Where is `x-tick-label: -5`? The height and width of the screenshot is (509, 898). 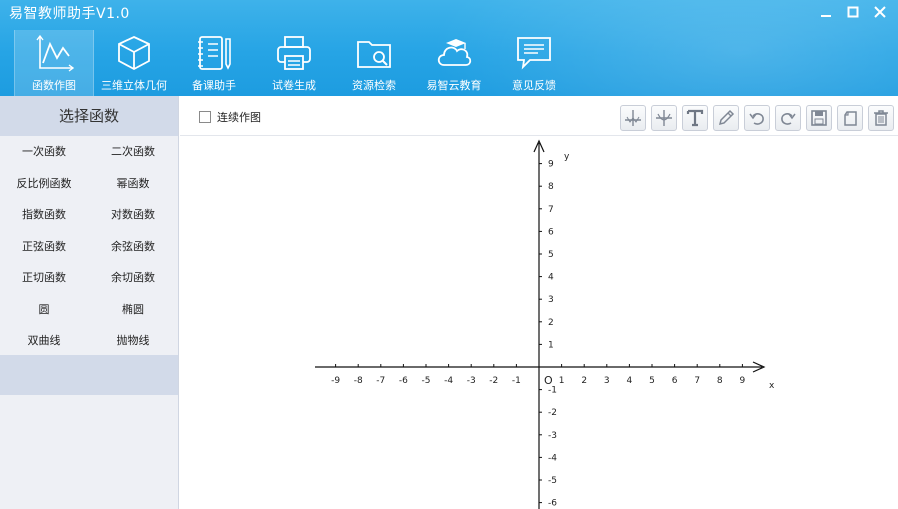
x-tick-label: -5 is located at coordinates (426, 381).